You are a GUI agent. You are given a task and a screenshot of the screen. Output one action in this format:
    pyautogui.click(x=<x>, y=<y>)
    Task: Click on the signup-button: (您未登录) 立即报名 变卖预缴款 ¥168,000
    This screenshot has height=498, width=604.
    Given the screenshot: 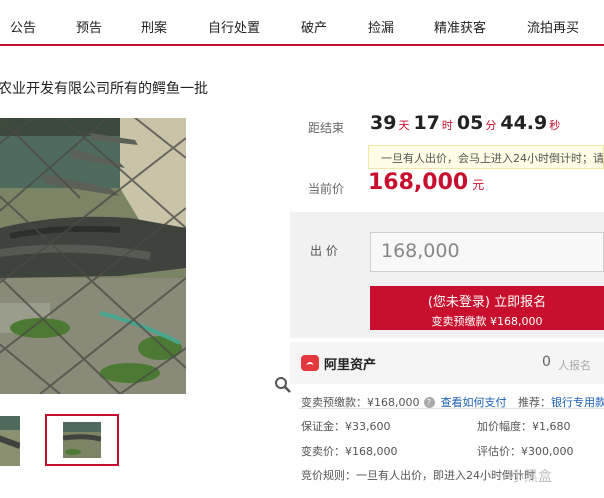 What is the action you would take?
    pyautogui.click(x=487, y=308)
    